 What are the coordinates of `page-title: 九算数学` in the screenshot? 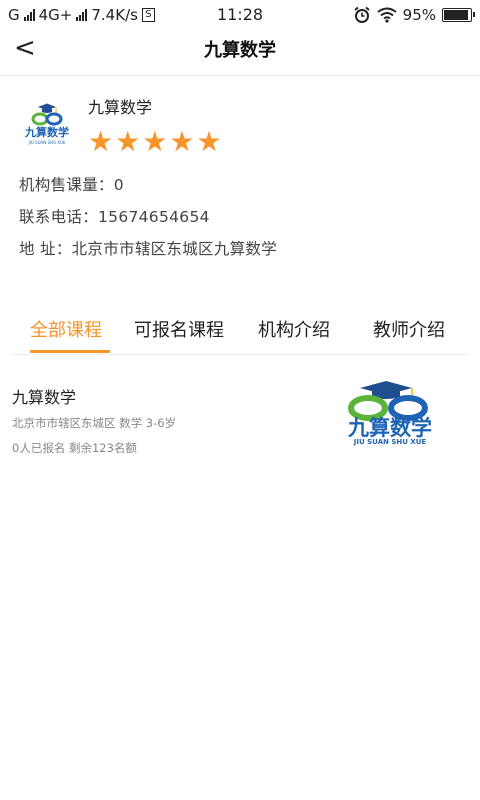 It's located at (240, 50).